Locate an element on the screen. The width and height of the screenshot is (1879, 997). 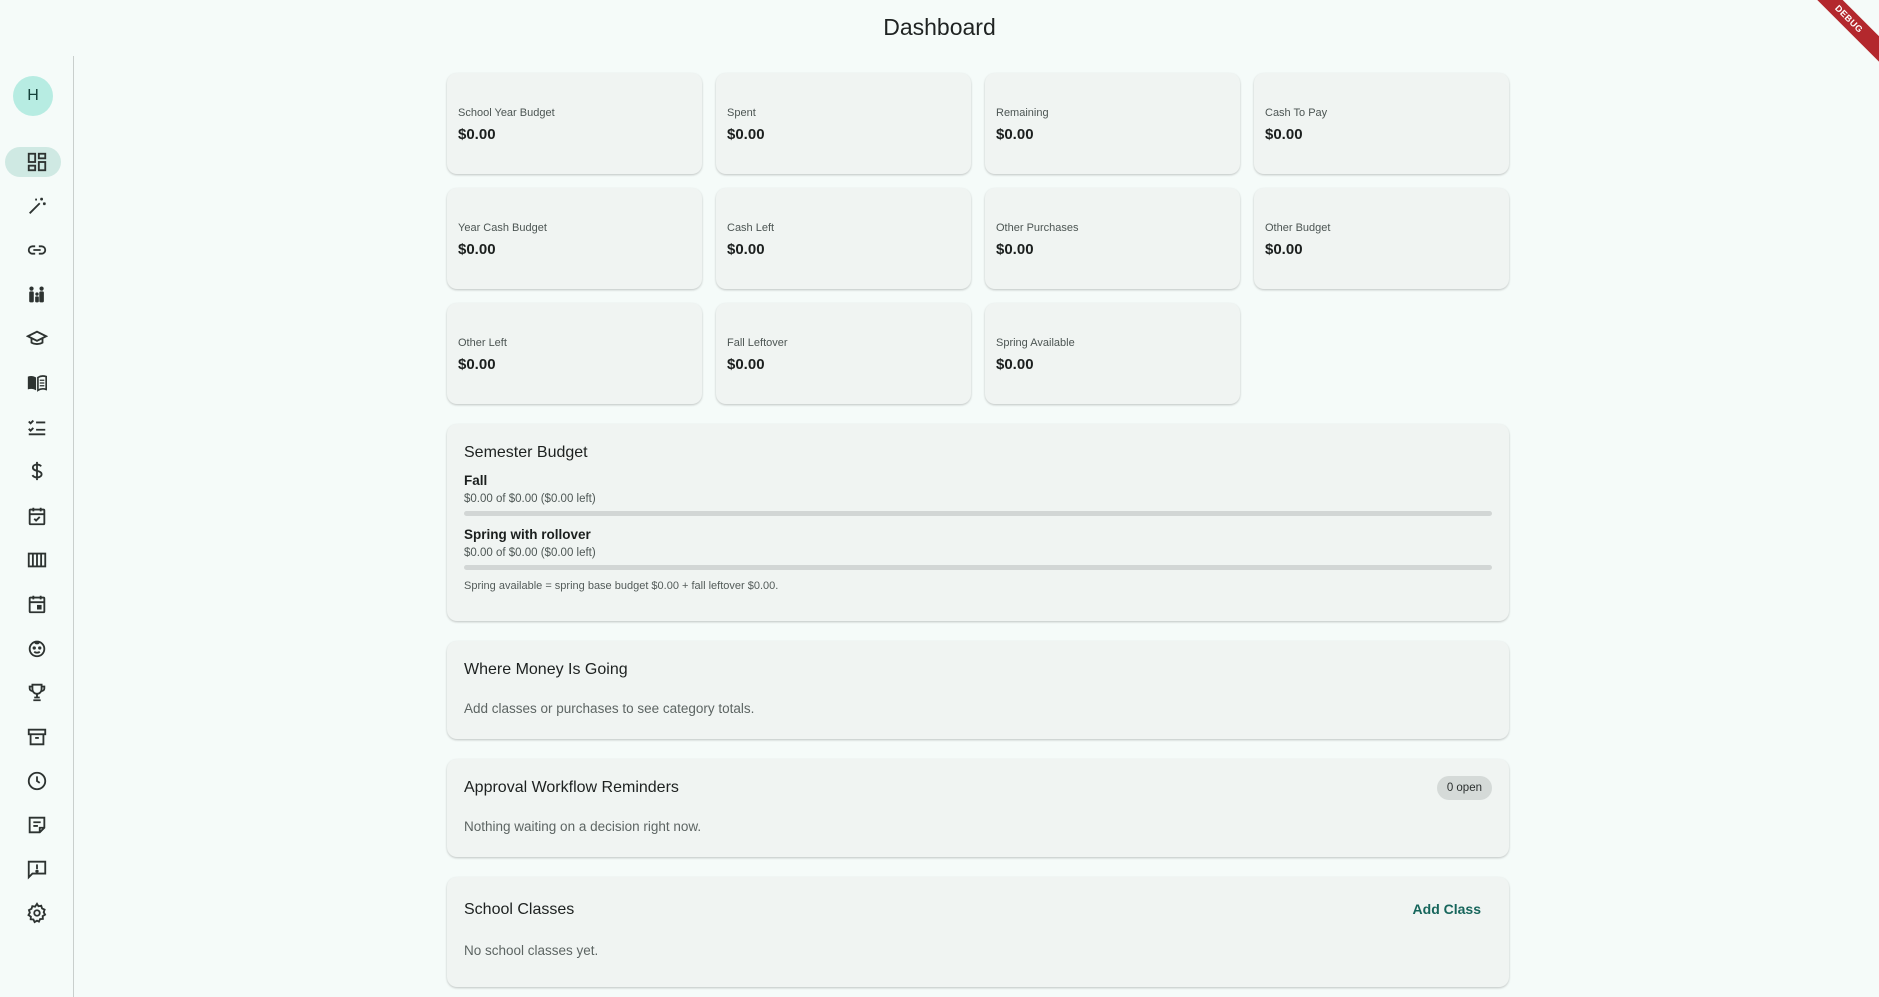
open-count-badge: 0 open is located at coordinates (1464, 788).